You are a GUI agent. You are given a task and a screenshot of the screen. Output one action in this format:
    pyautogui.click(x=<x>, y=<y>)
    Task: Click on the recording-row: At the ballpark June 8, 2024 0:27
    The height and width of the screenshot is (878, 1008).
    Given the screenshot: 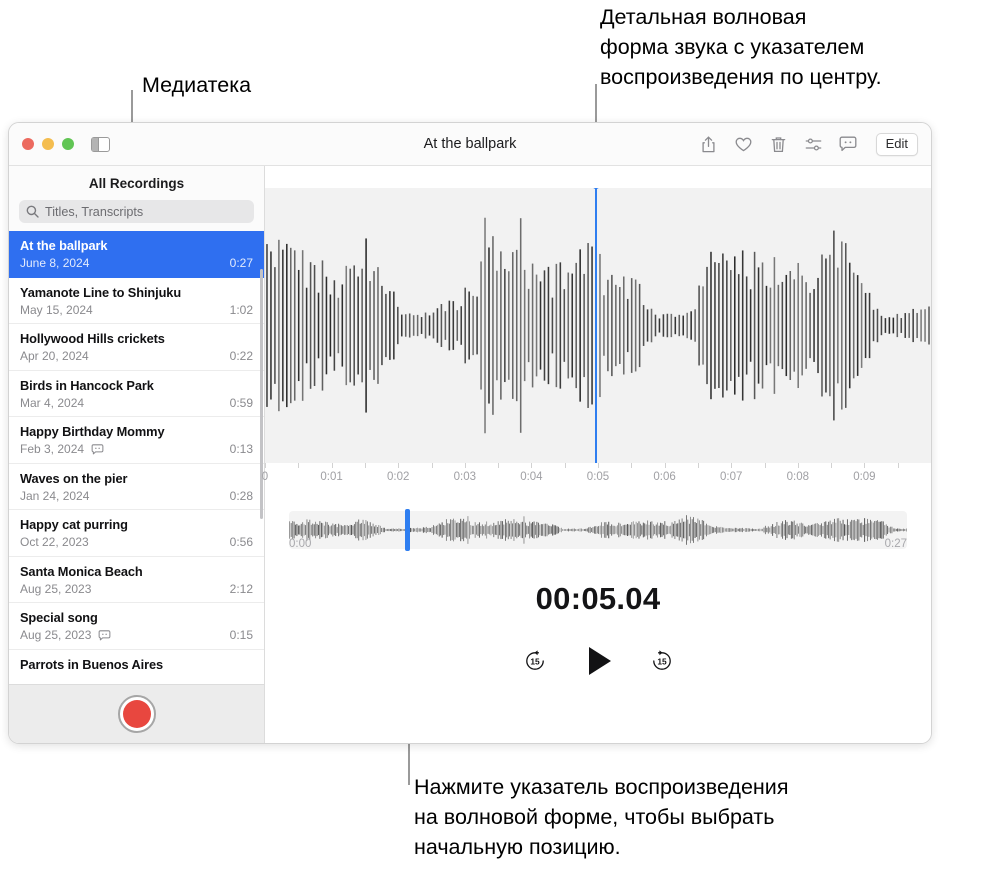 What is the action you would take?
    pyautogui.click(x=136, y=254)
    